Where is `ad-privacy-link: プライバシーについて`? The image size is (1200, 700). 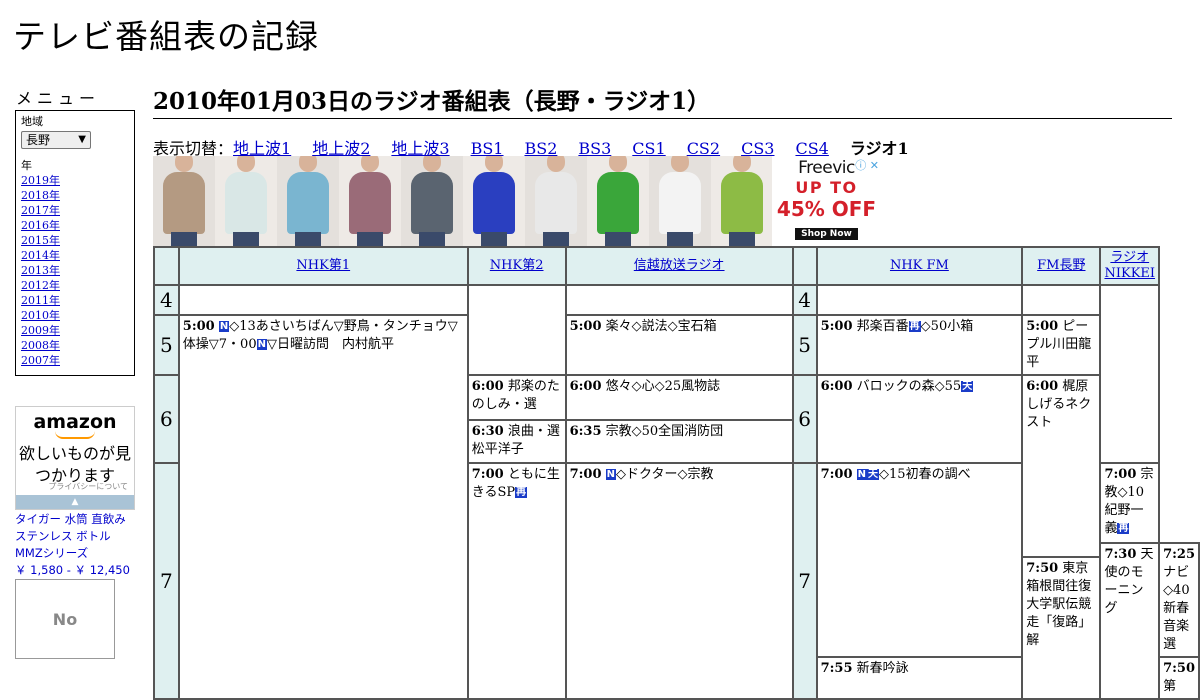
ad-privacy-link: プライバシーについて is located at coordinates (88, 486).